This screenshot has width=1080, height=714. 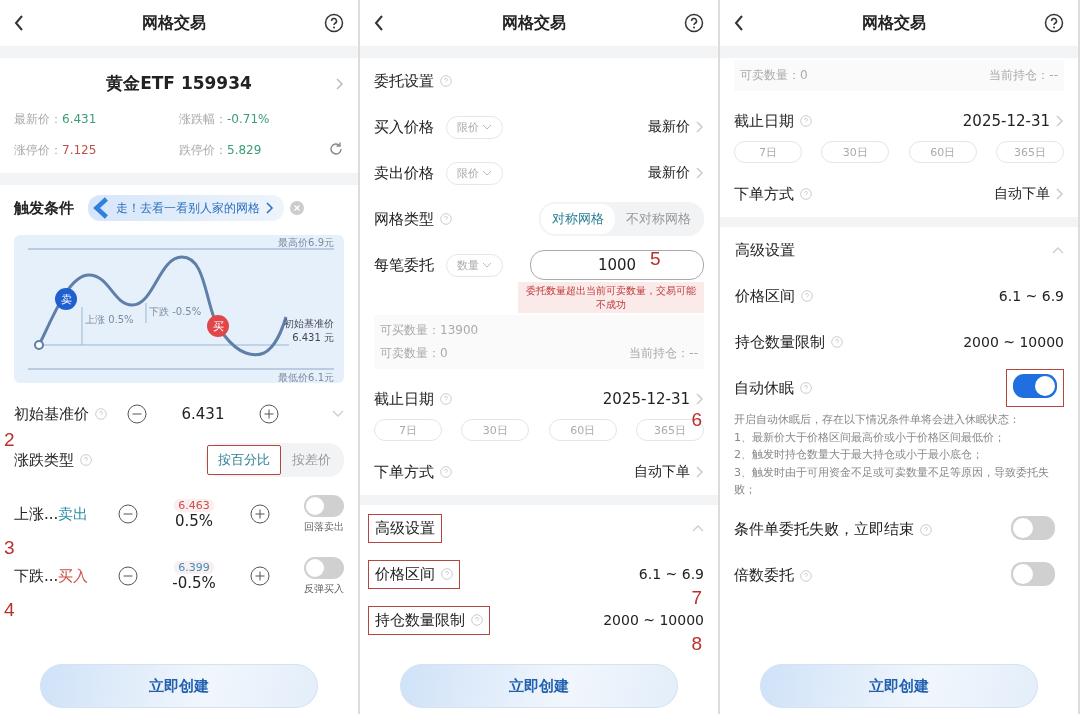 I want to click on row-label: 涨跌类型, so click(x=44, y=460).